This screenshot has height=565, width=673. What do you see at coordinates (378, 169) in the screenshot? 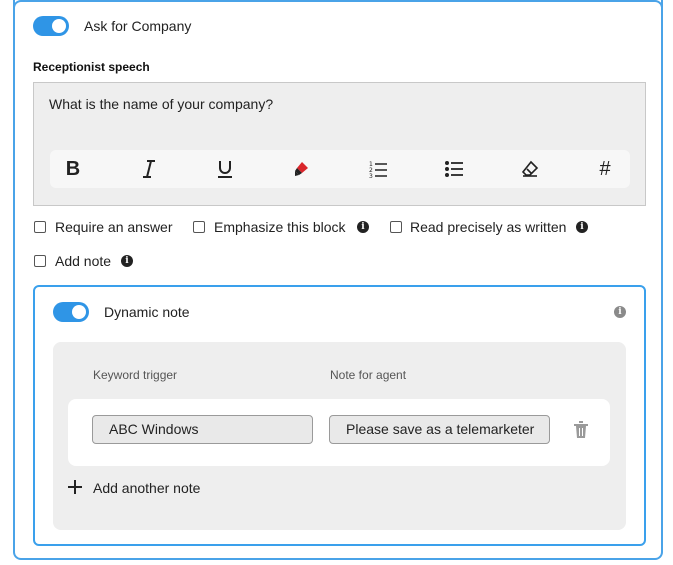
I see `numbered-list-icon: 123` at bounding box center [378, 169].